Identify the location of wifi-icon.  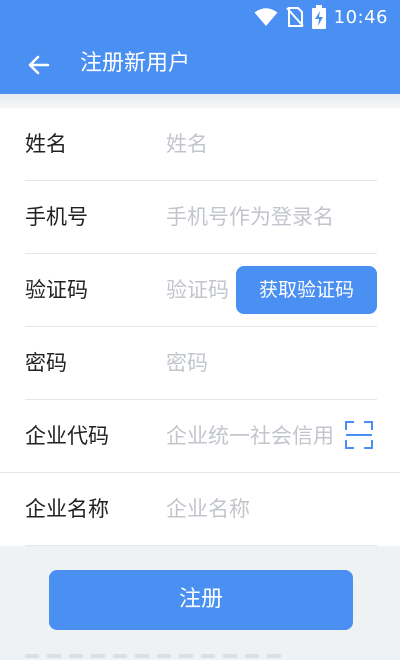
(266, 17).